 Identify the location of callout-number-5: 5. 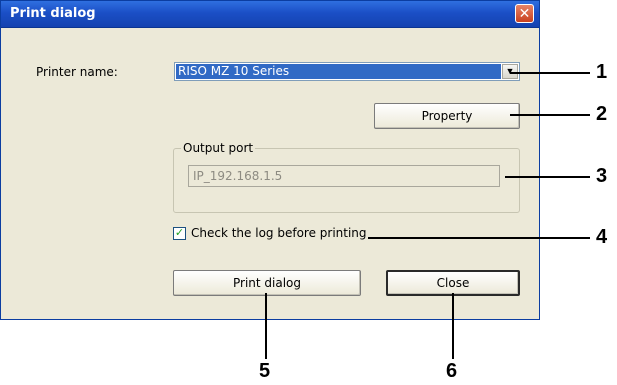
(265, 371).